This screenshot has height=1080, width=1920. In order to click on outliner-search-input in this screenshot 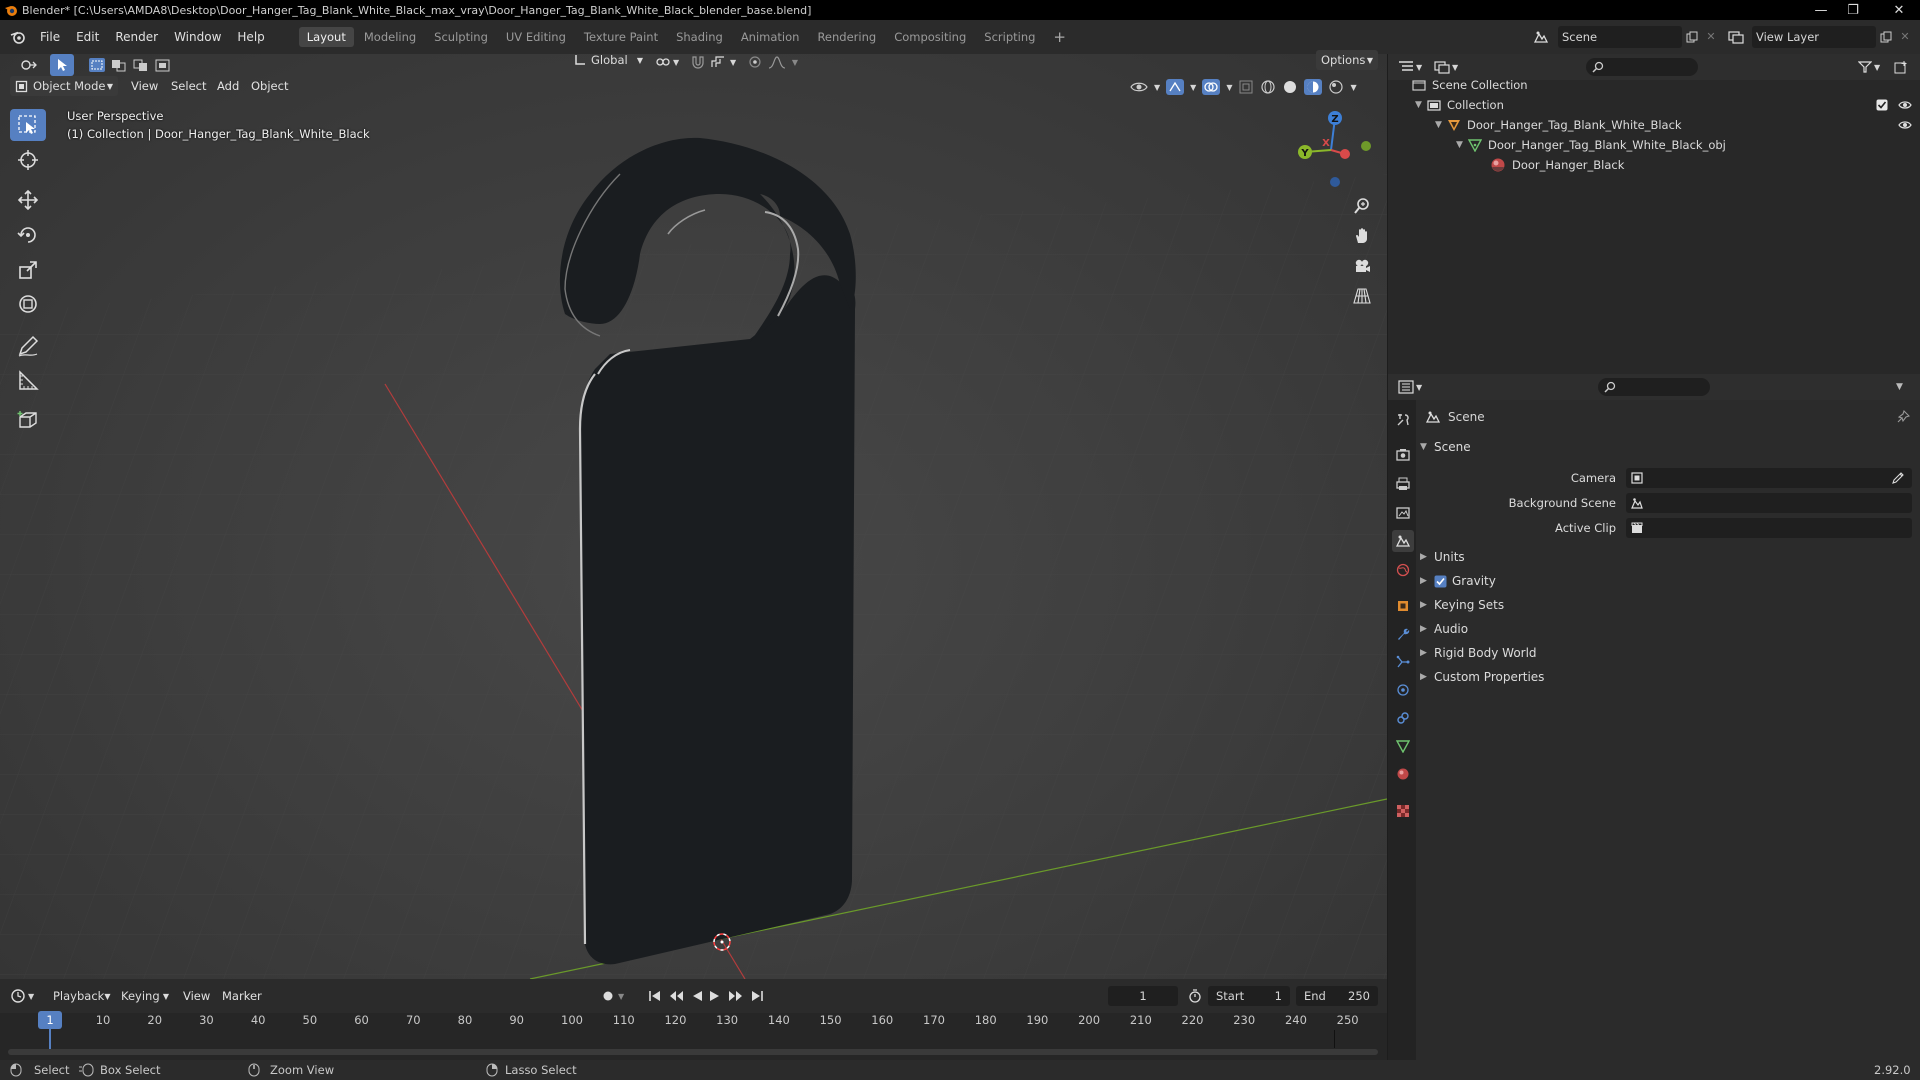, I will do `click(1642, 67)`.